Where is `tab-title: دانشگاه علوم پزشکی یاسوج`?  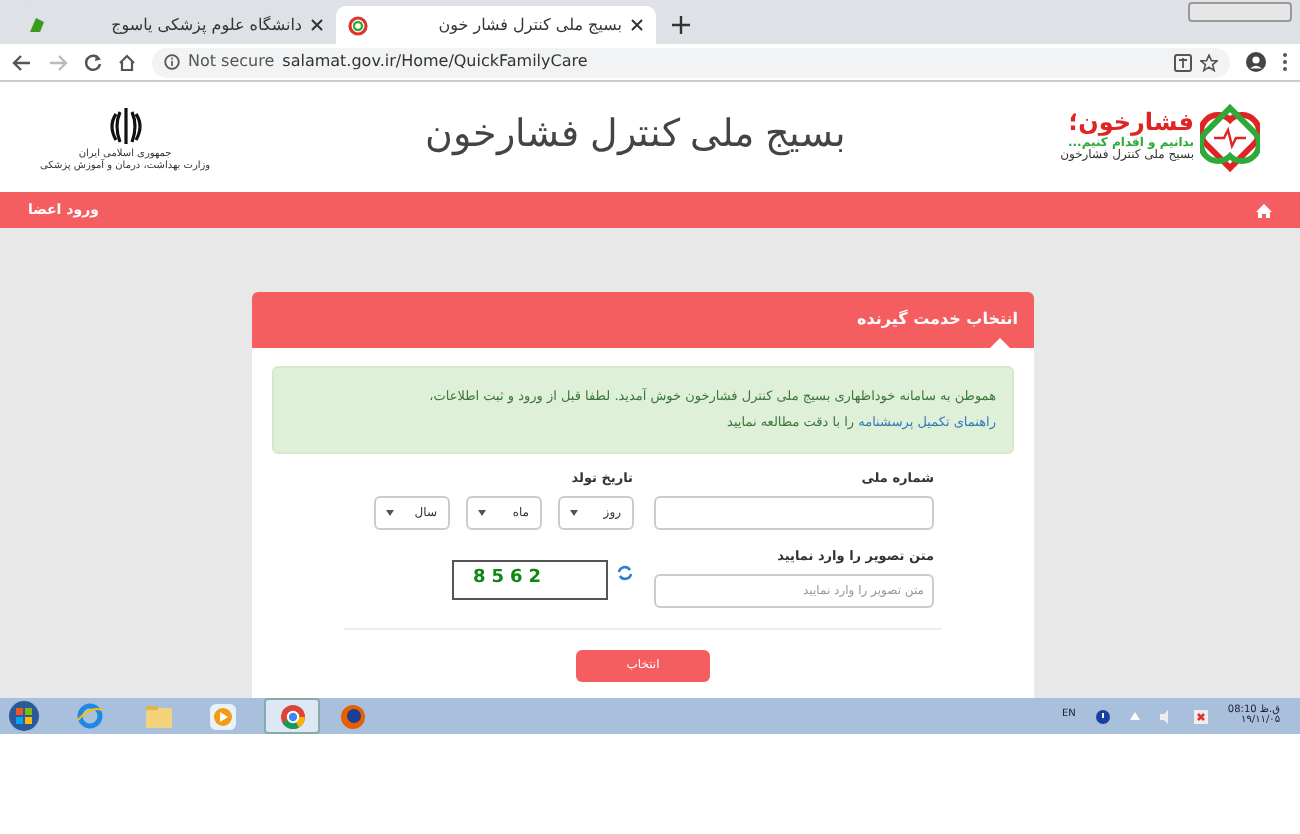
tab-title: دانشگاه علوم پزشکی یاسوج is located at coordinates (205, 25).